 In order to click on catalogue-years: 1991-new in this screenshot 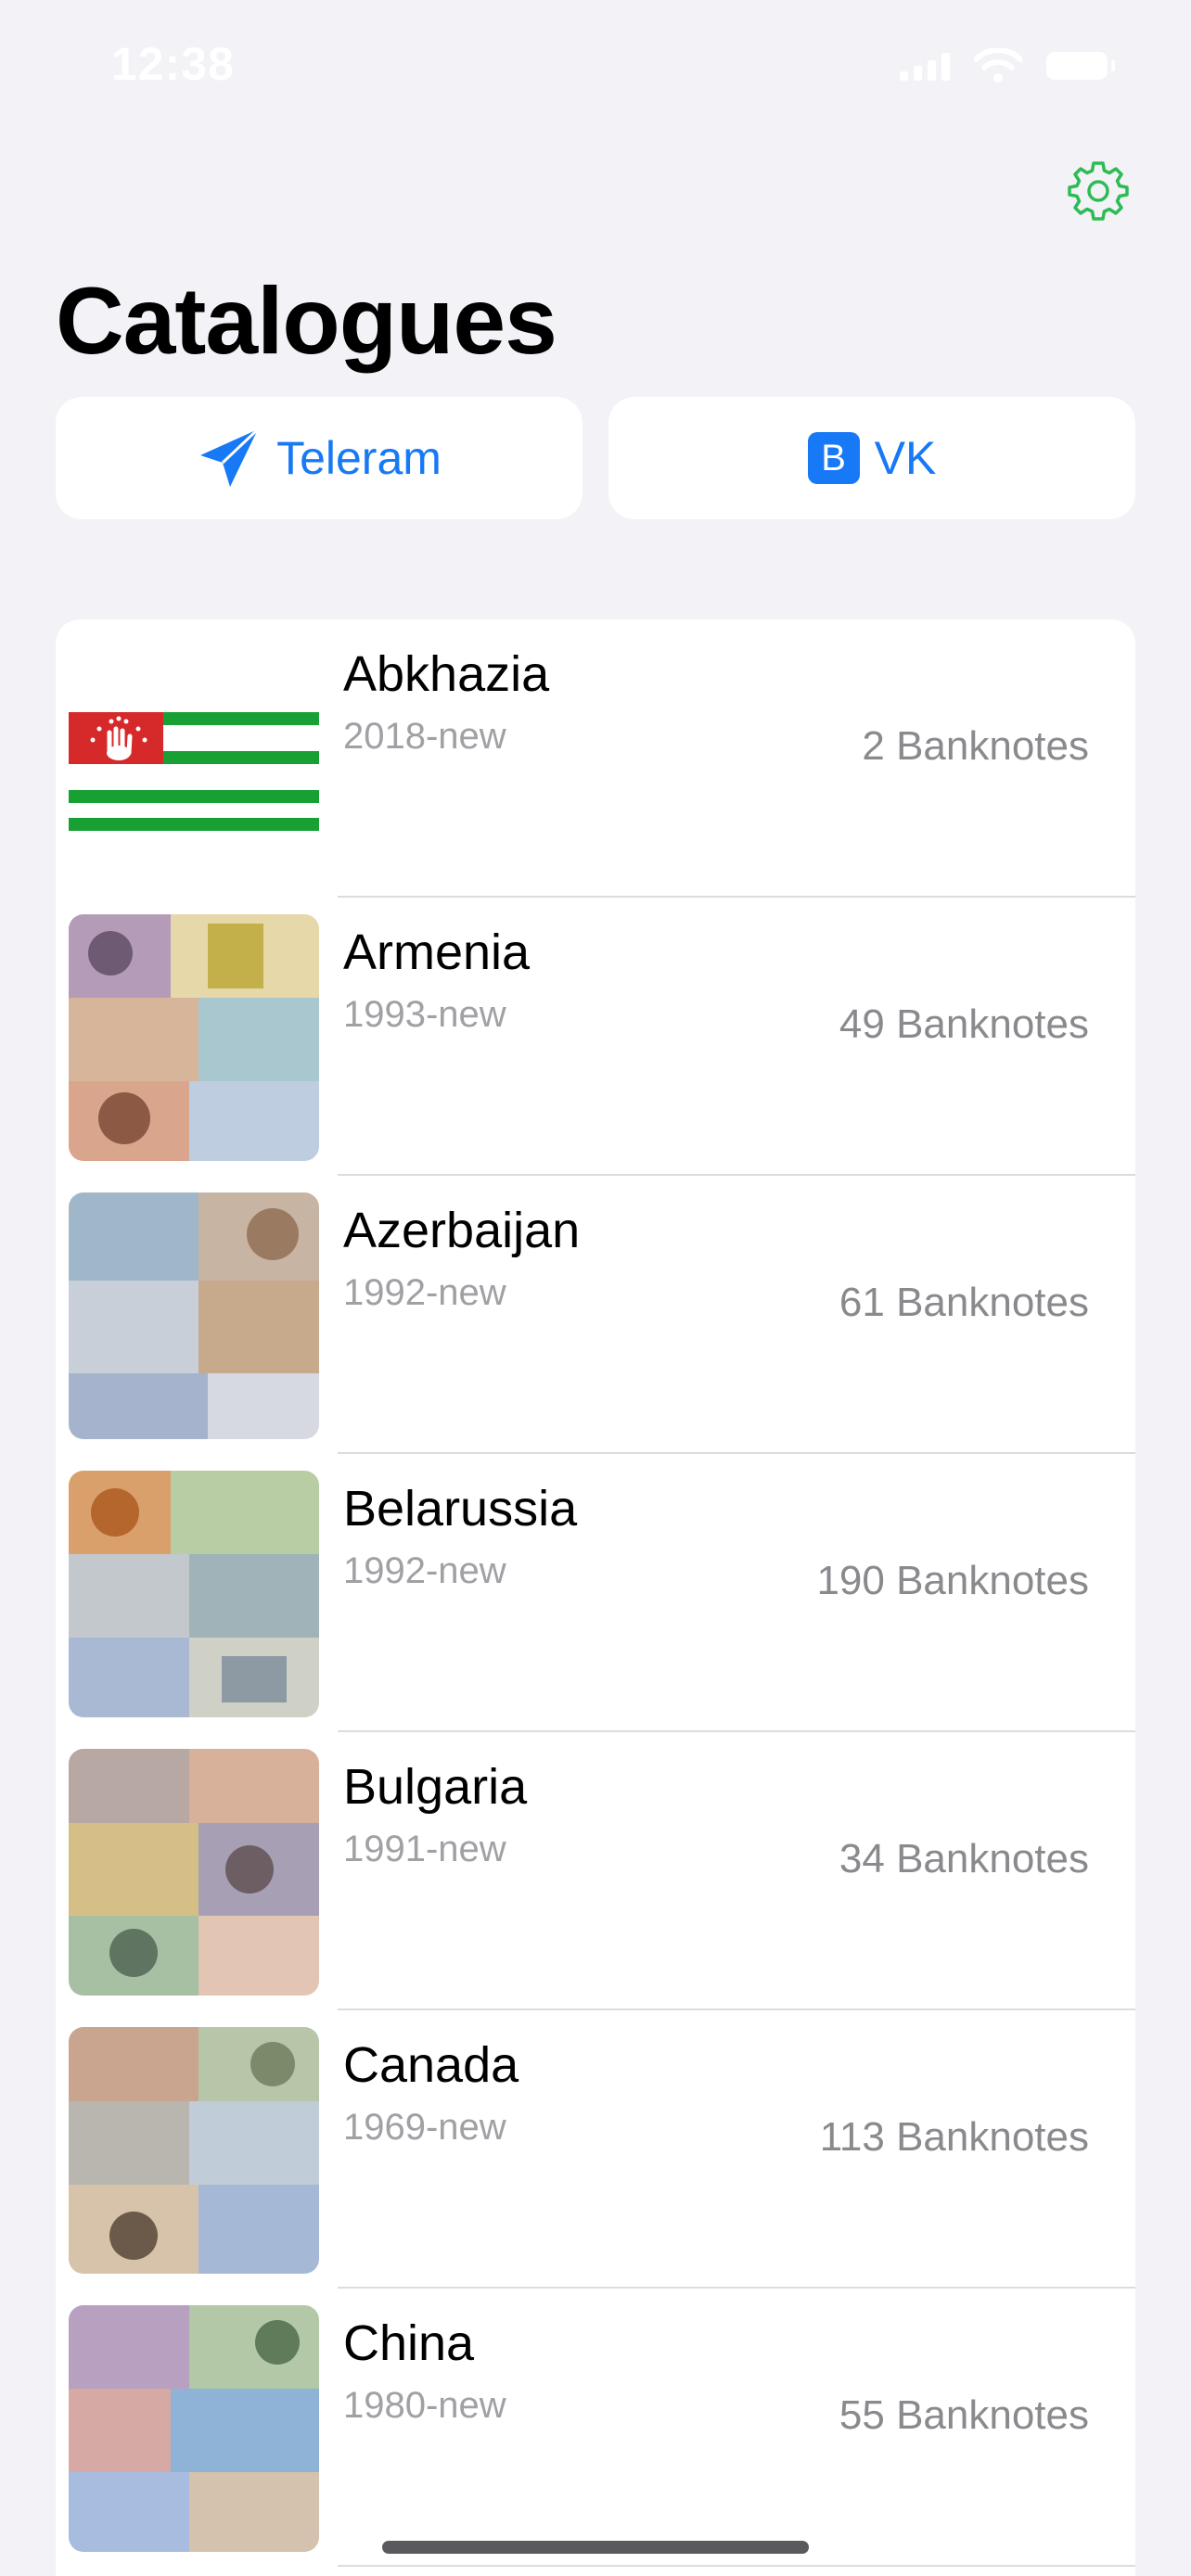, I will do `click(424, 1849)`.